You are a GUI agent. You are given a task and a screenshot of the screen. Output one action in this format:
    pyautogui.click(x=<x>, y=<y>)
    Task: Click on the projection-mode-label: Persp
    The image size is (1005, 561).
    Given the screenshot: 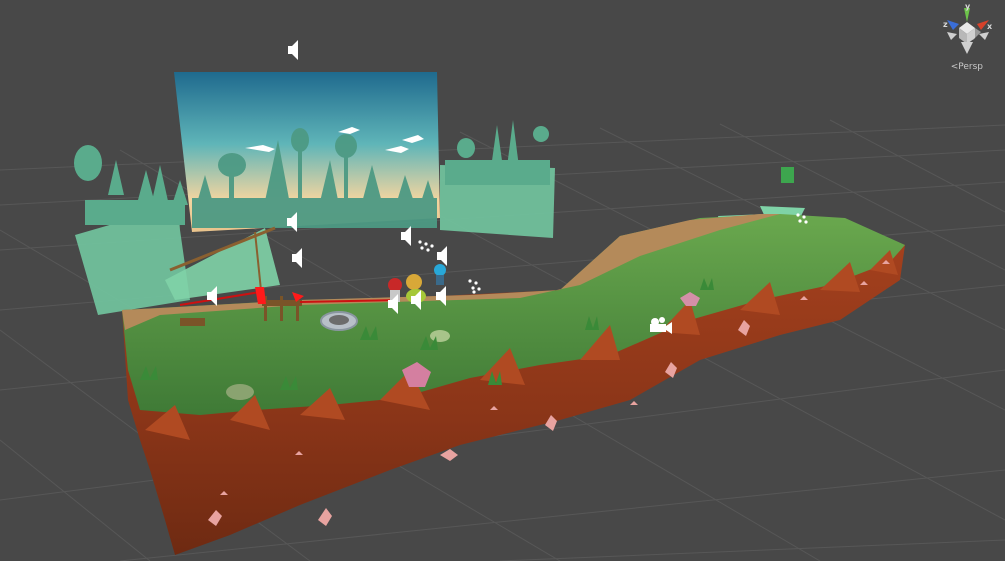 What is the action you would take?
    pyautogui.click(x=970, y=67)
    